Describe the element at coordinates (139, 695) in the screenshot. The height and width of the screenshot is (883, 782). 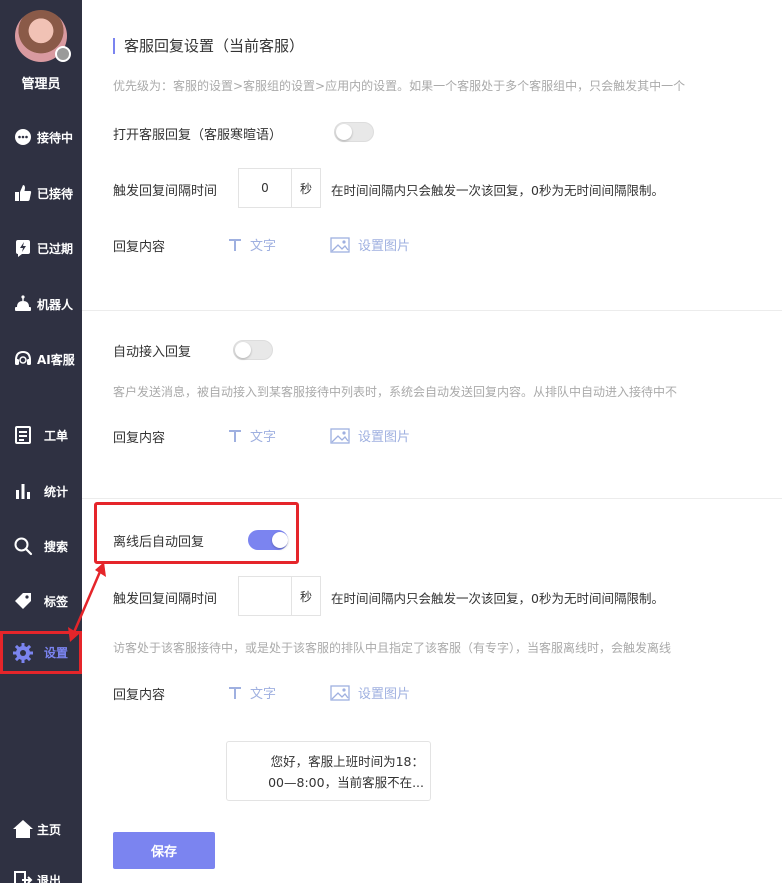
I see `offline-content-label: 回复内容` at that location.